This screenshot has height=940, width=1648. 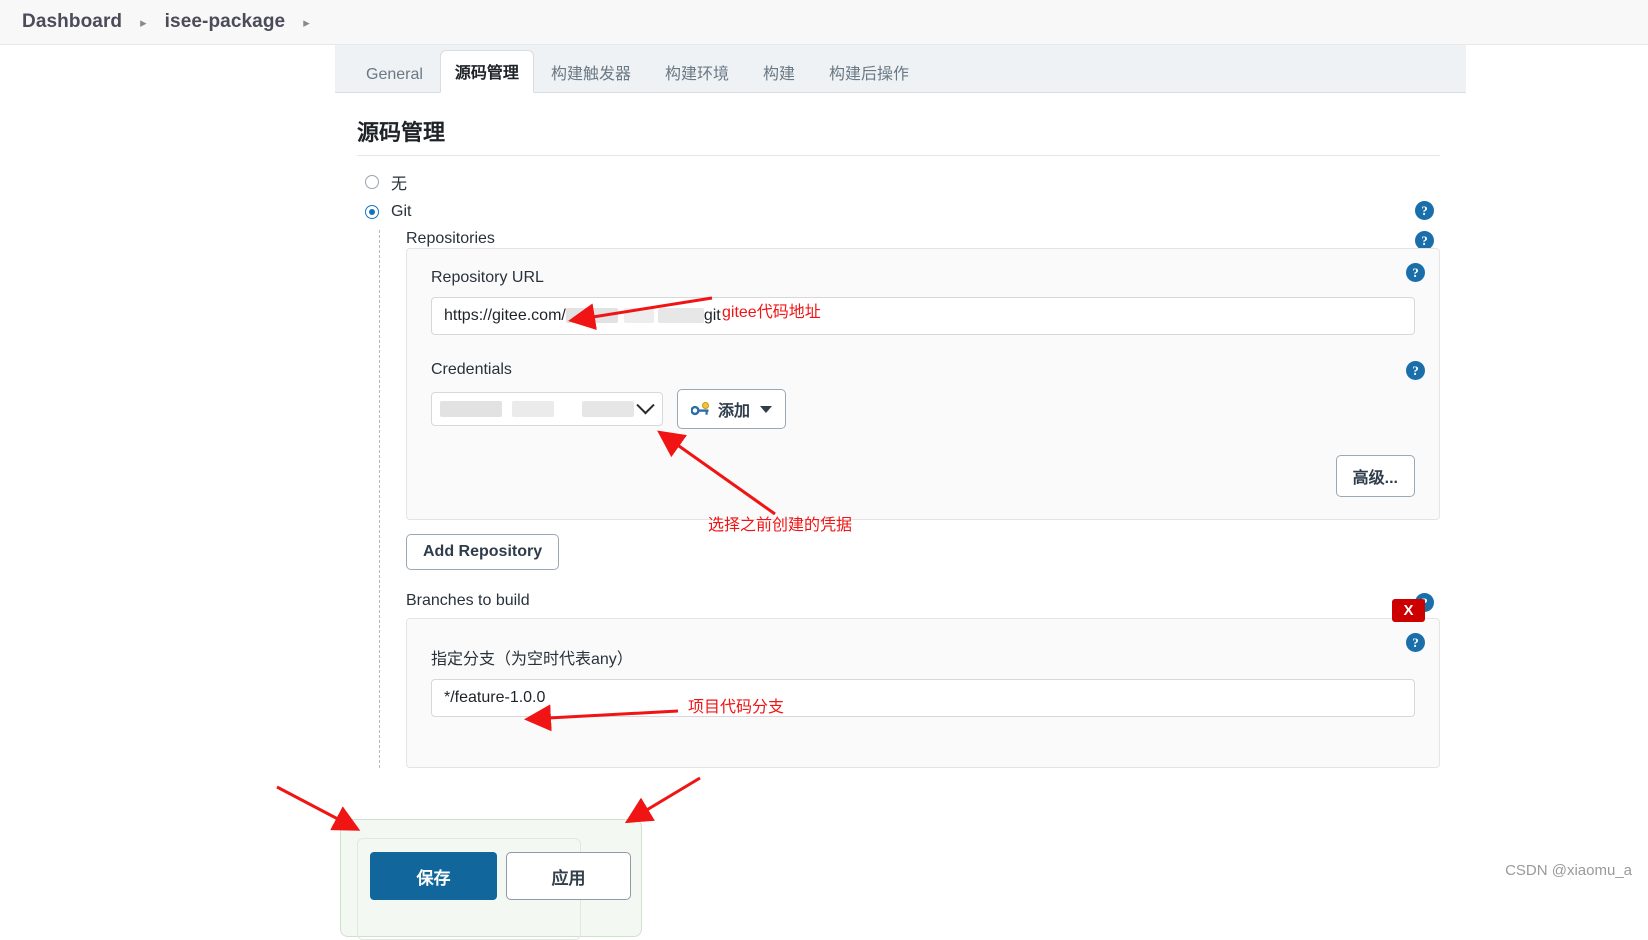 I want to click on watermark: CSDN @xiaomu_a, so click(x=1568, y=870).